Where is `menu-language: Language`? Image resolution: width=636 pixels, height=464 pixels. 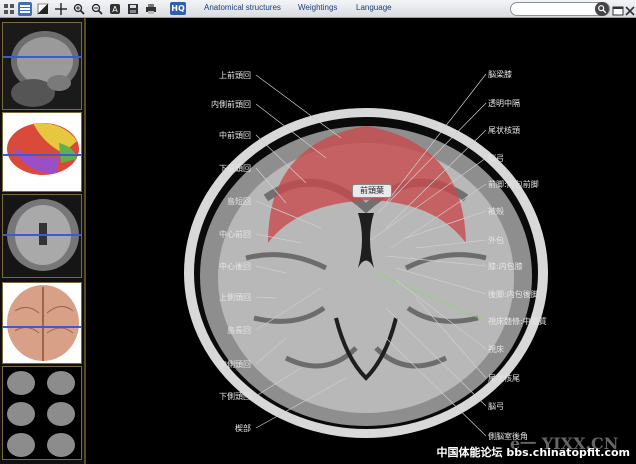 menu-language: Language is located at coordinates (374, 7).